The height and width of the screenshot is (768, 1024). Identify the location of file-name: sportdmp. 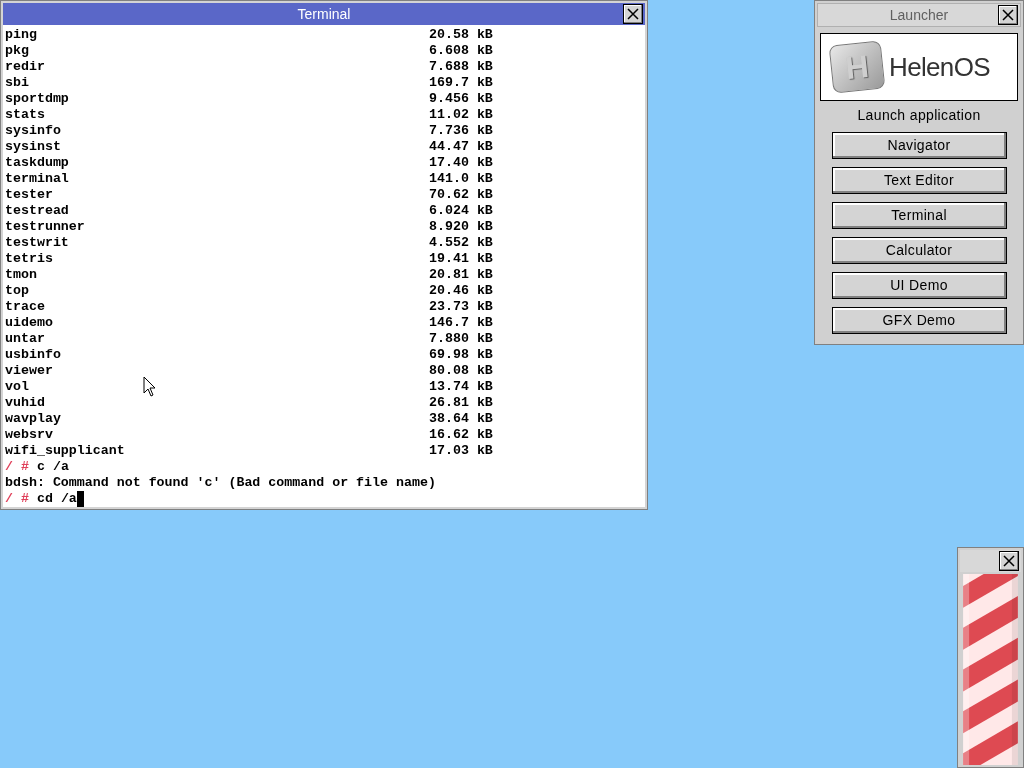
(37, 98).